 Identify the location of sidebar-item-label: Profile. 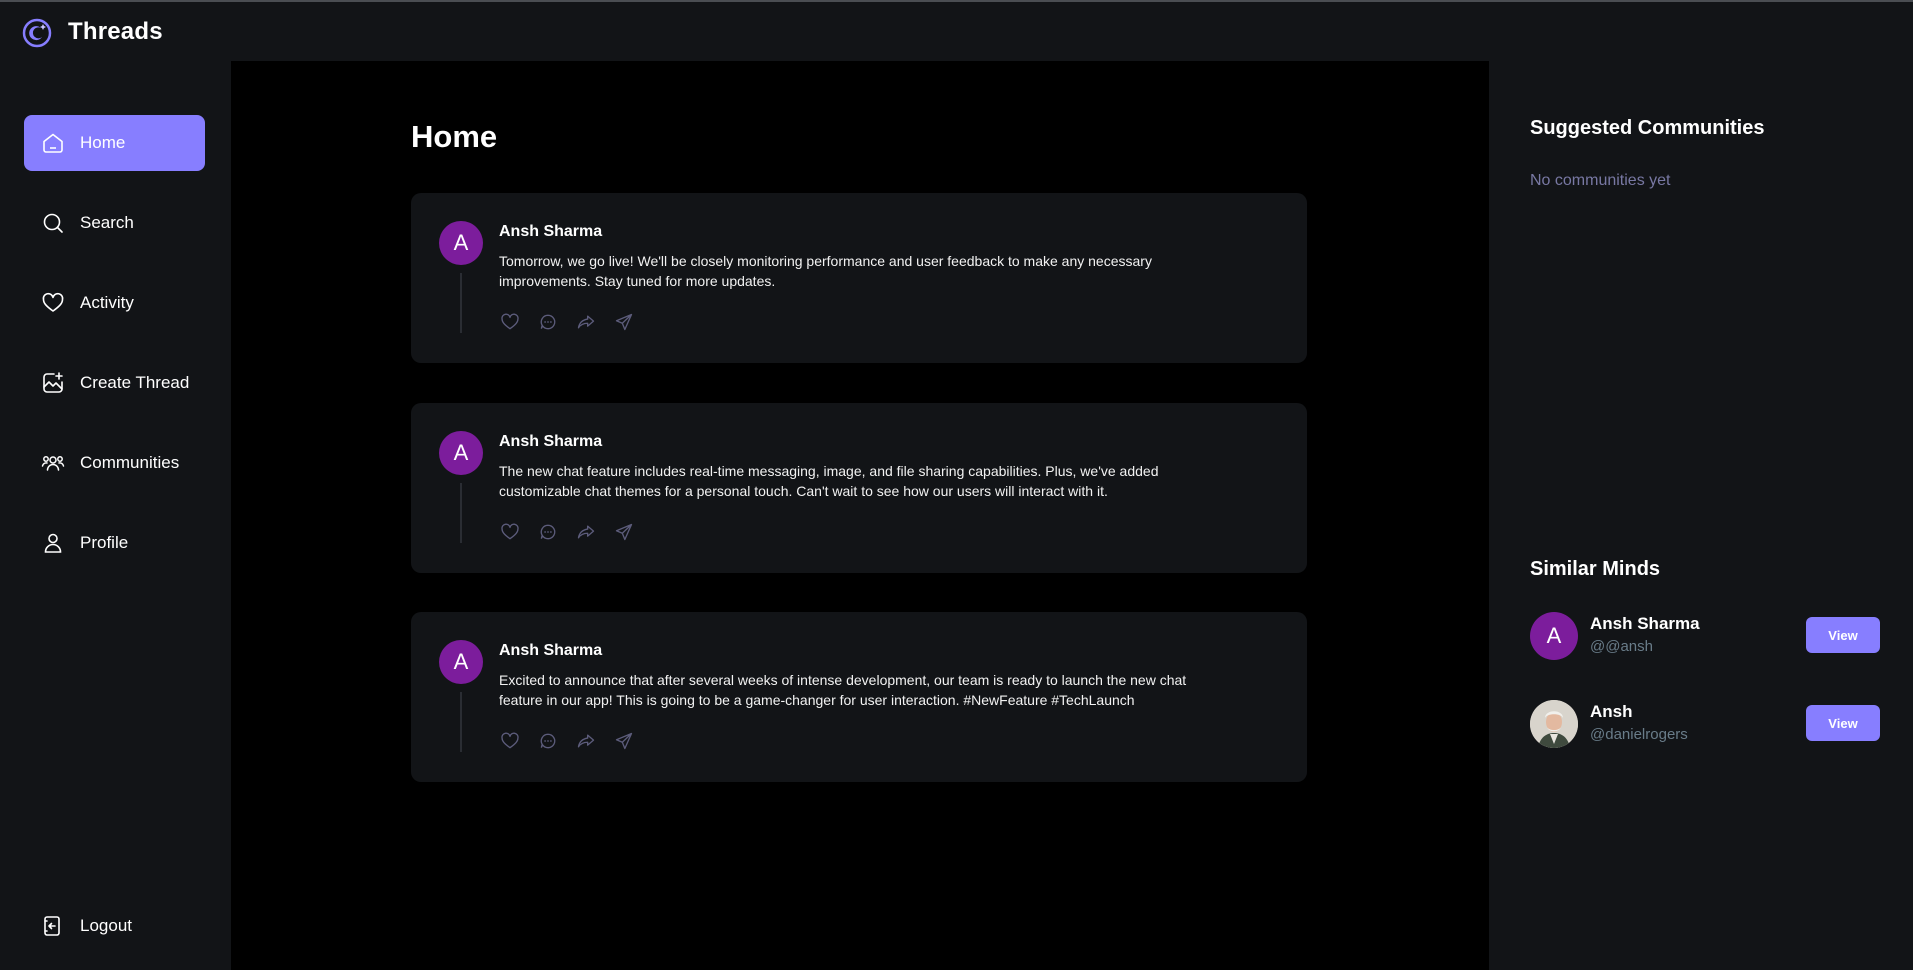
(104, 542).